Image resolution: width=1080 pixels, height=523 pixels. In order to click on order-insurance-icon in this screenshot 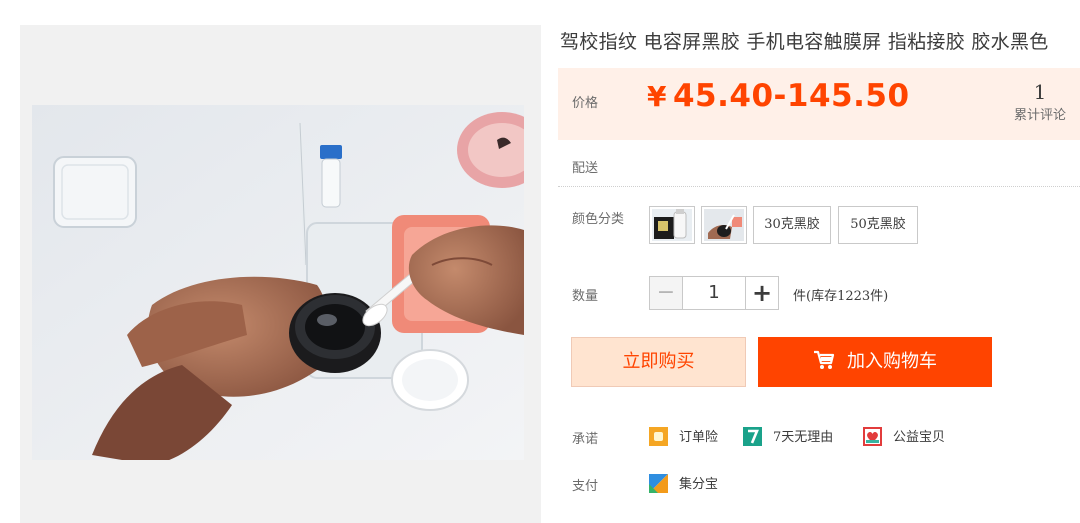, I will do `click(658, 436)`.